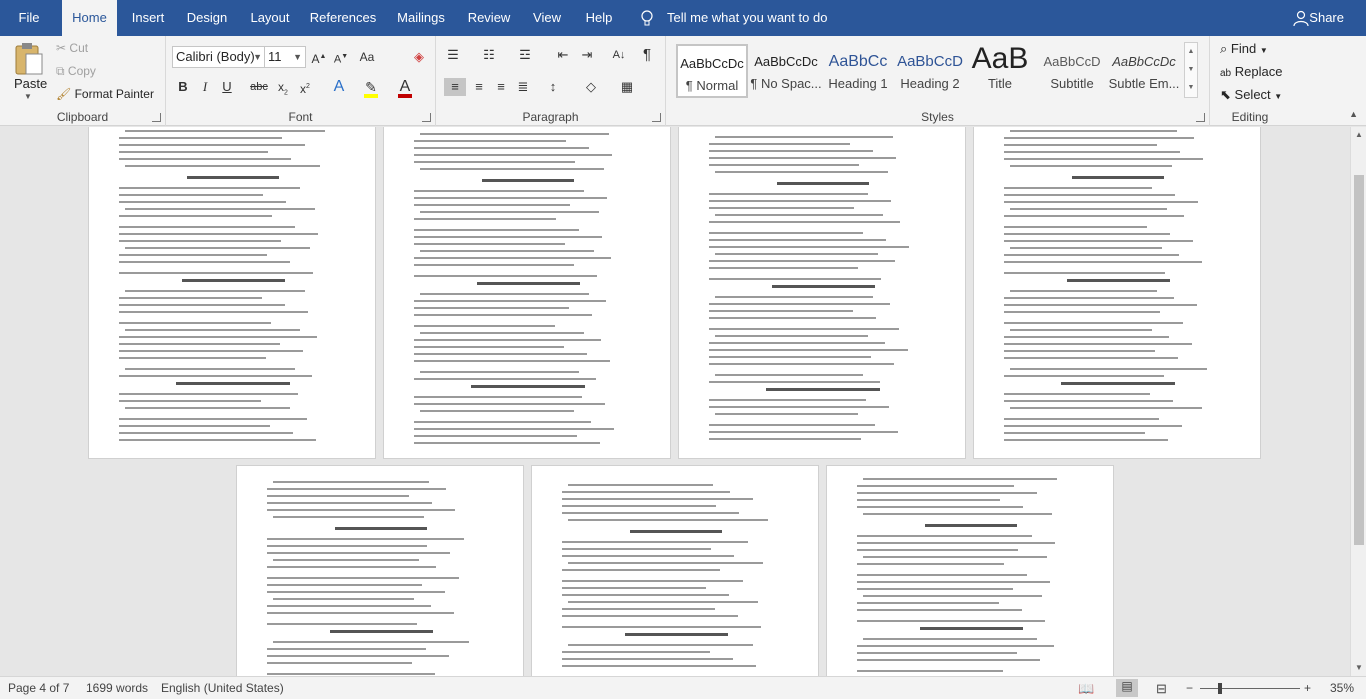 The image size is (1366, 699). What do you see at coordinates (30, 83) in the screenshot?
I see `paste-button: Paste` at bounding box center [30, 83].